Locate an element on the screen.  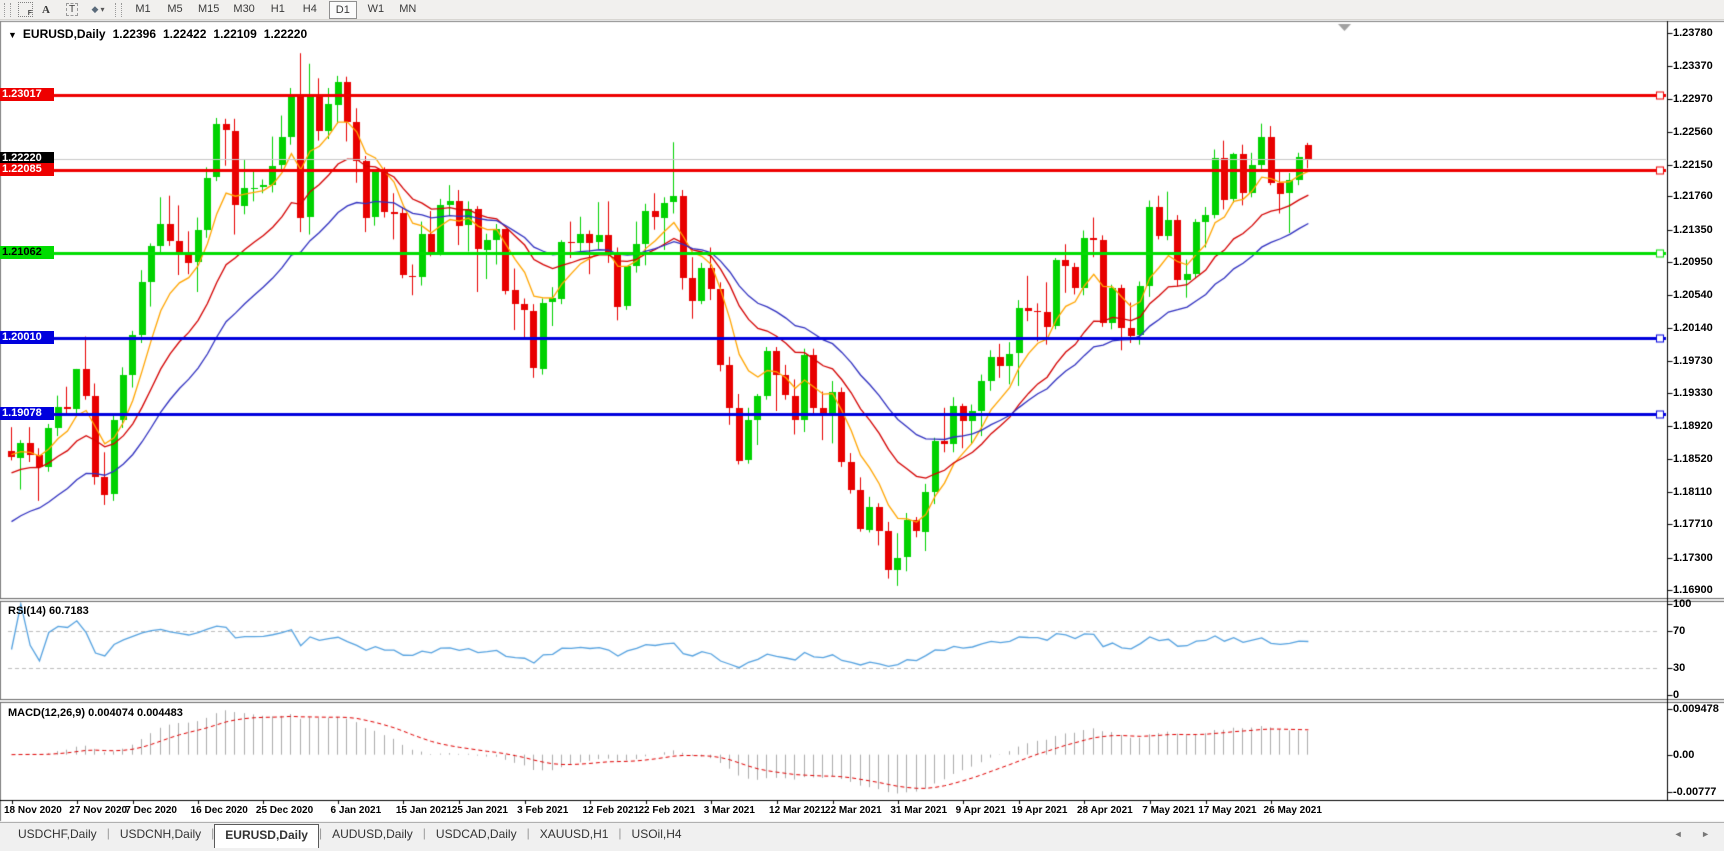
tab-scroll-arrows: ◄ ► is located at coordinates (1696, 834).